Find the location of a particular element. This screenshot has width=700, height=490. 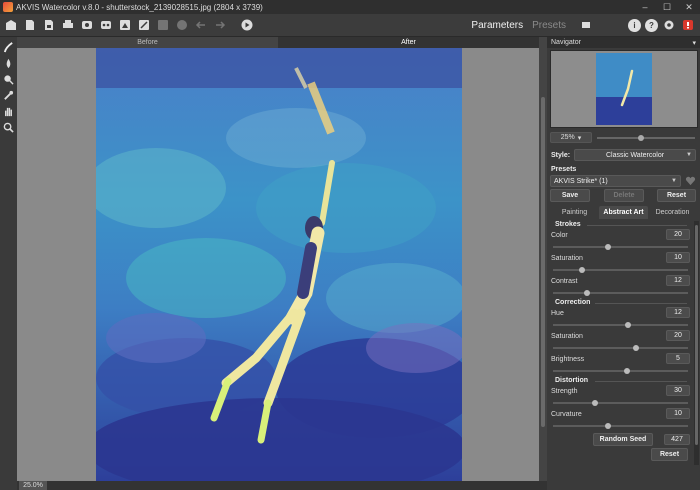

close-button: ✕ is located at coordinates (689, 7).